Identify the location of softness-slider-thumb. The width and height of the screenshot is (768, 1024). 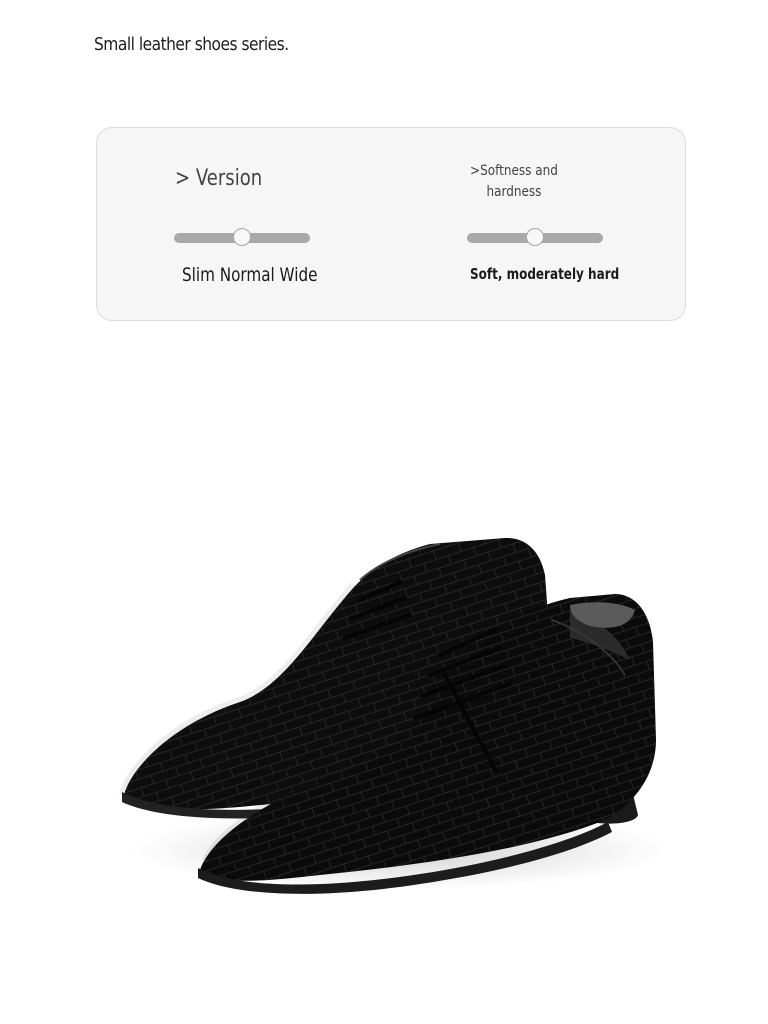
(535, 237).